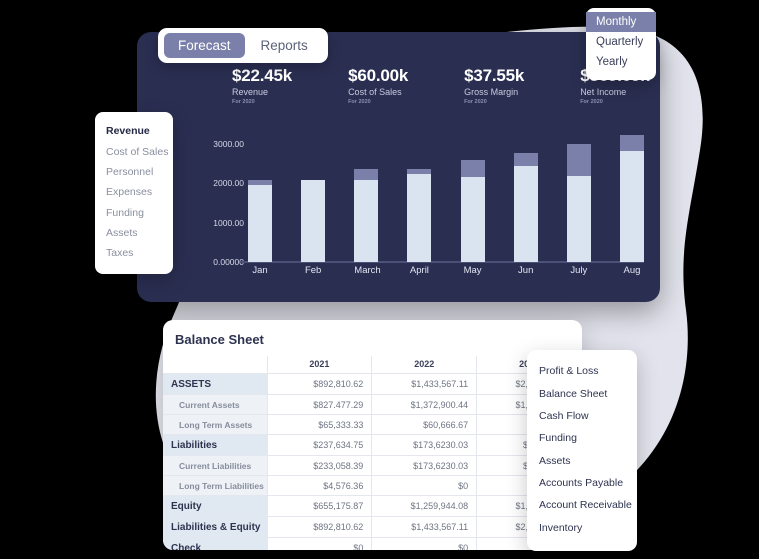 The height and width of the screenshot is (559, 759). What do you see at coordinates (367, 270) in the screenshot?
I see `x-axis-tick-label: March` at bounding box center [367, 270].